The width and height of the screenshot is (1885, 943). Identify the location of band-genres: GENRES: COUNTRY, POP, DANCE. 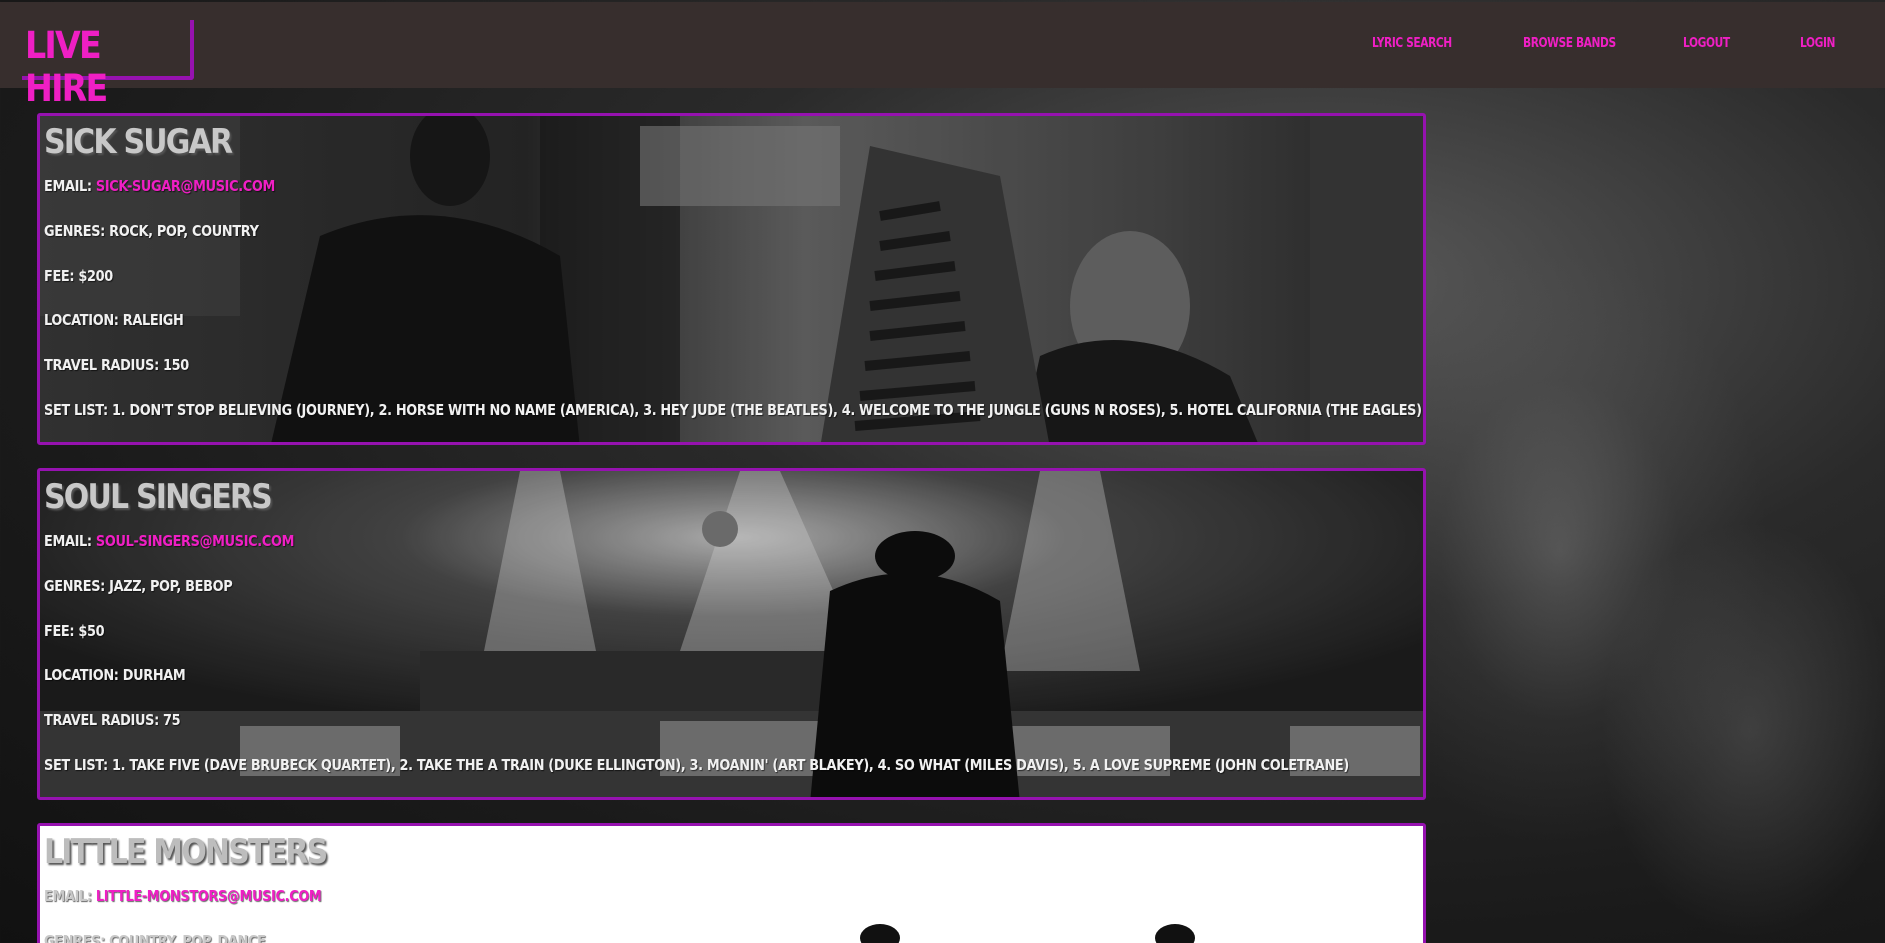
(155, 937).